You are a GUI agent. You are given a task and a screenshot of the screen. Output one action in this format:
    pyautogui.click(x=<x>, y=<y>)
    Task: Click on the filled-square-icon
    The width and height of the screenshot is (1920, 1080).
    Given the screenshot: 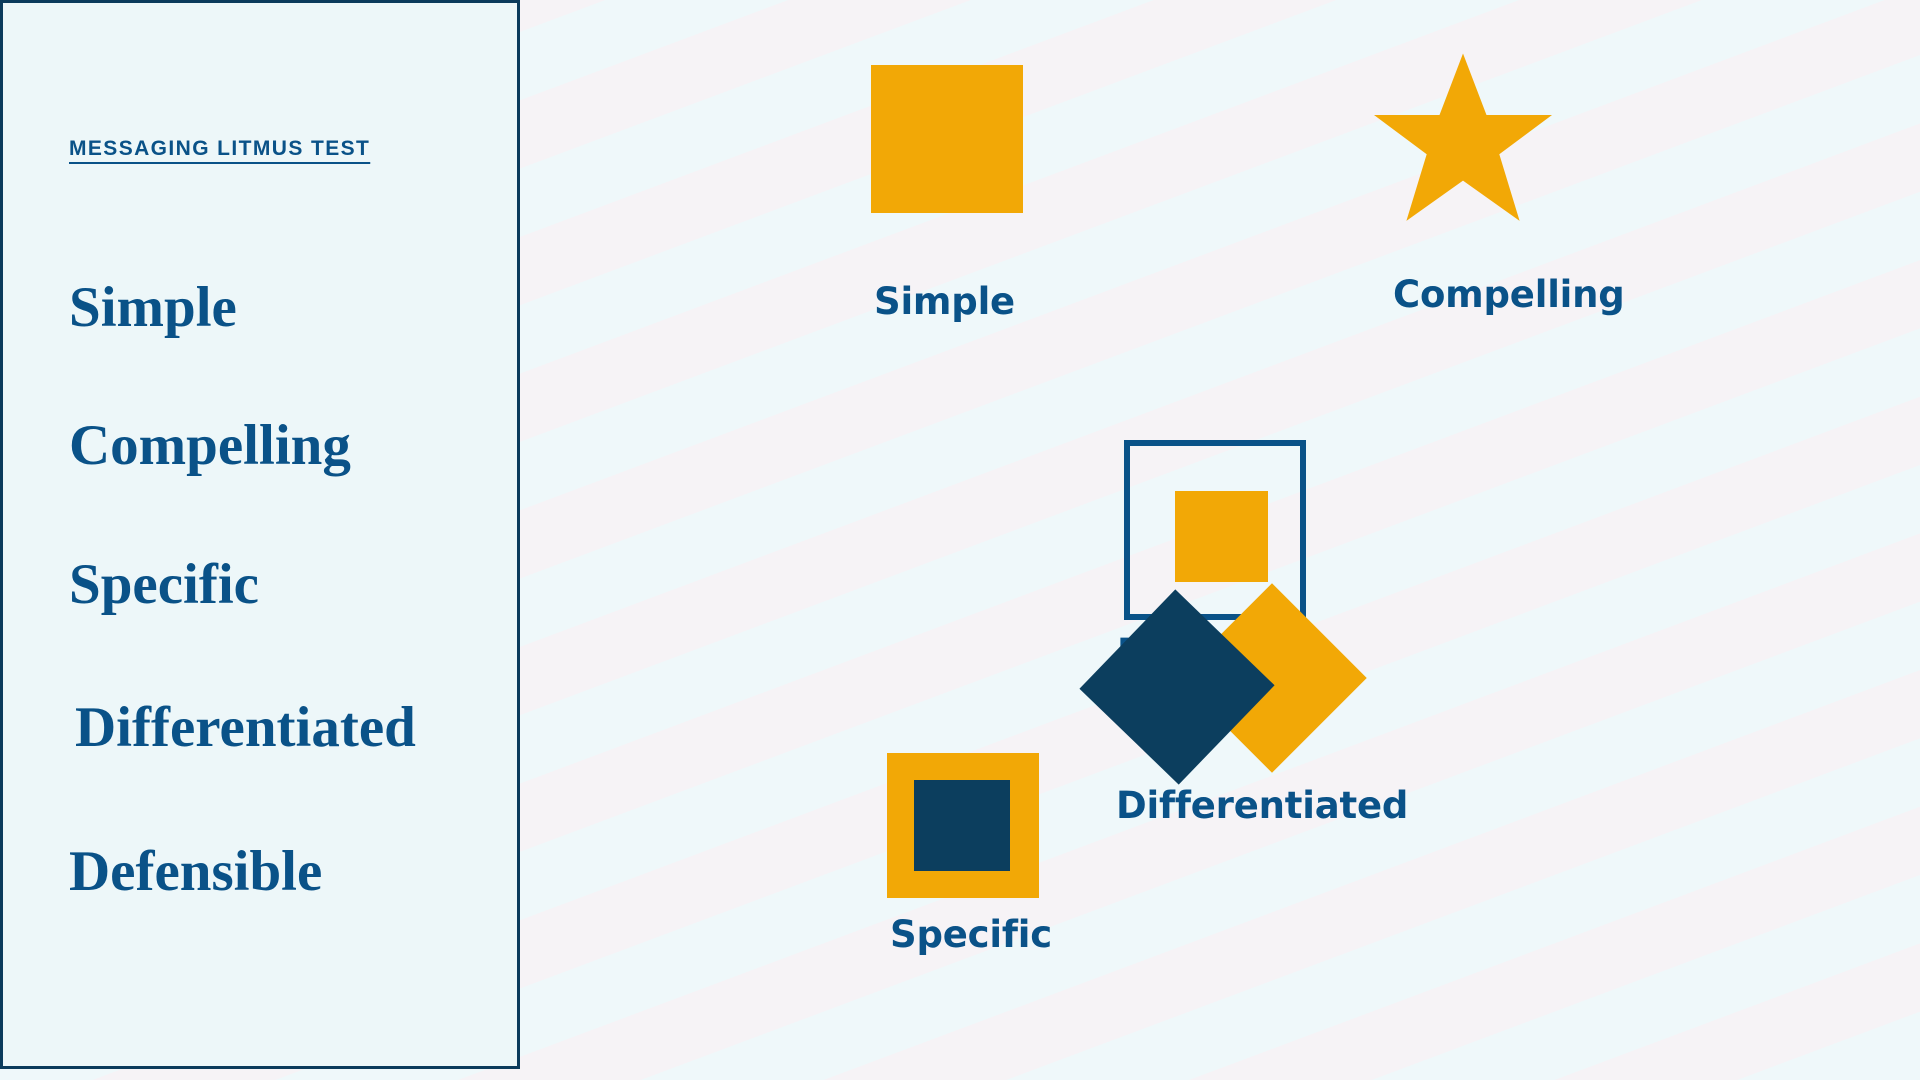 What is the action you would take?
    pyautogui.click(x=947, y=139)
    